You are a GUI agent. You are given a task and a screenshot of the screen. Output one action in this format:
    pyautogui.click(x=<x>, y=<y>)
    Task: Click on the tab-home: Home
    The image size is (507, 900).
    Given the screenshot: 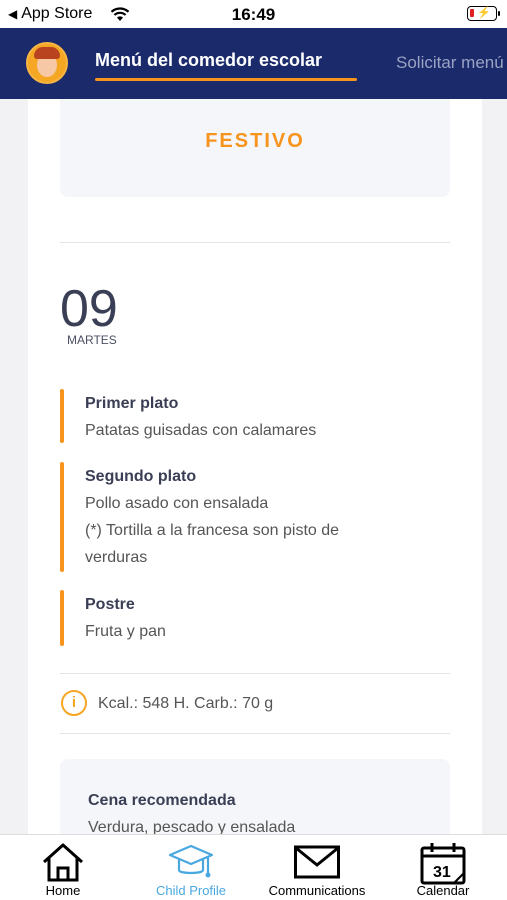 What is the action you would take?
    pyautogui.click(x=63, y=867)
    